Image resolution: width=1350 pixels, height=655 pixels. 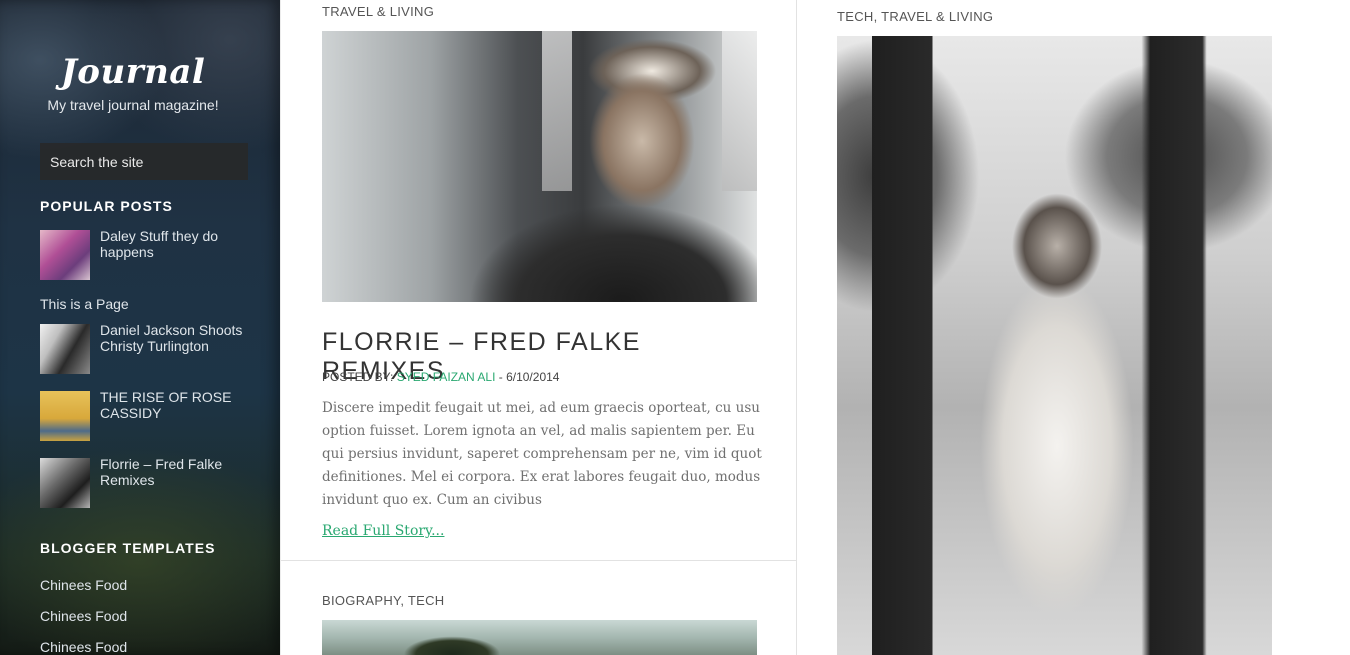 I want to click on popular-post-item: Daley Stuff they do happens, so click(x=150, y=255).